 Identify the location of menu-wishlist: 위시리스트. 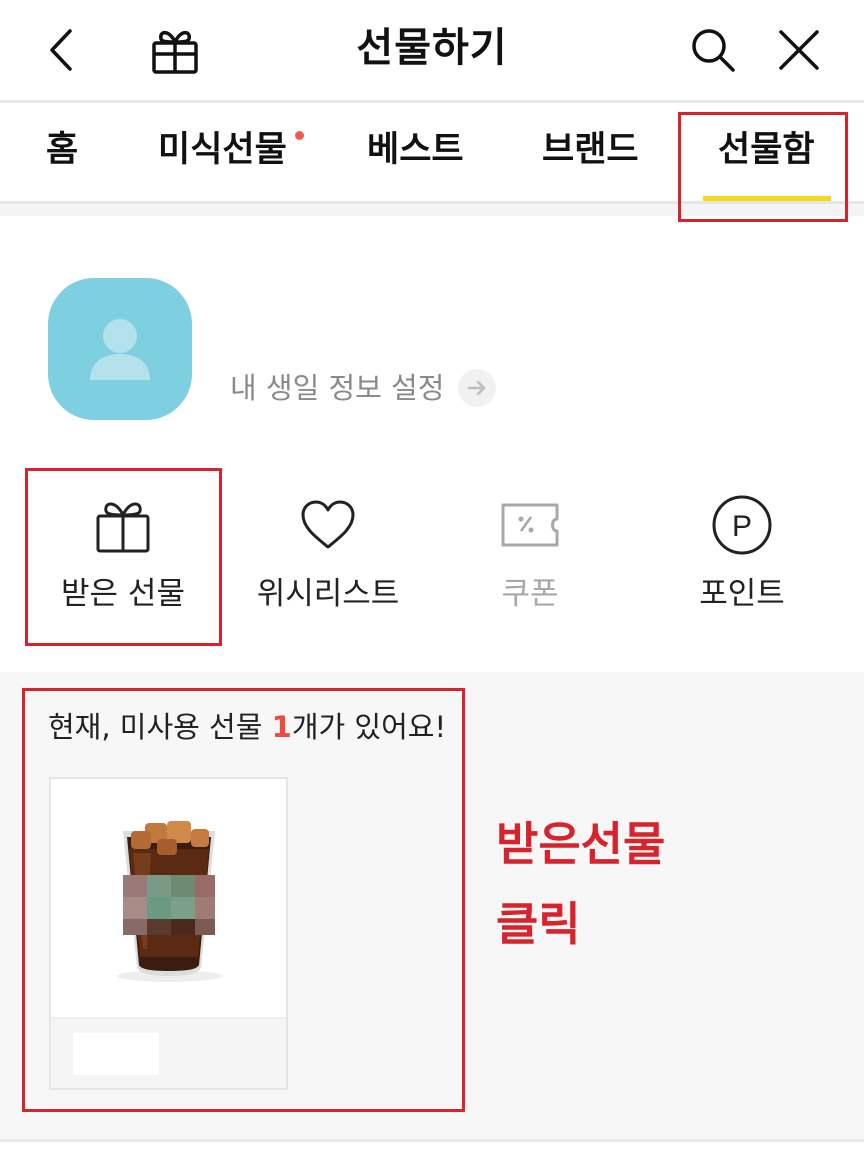
(328, 560).